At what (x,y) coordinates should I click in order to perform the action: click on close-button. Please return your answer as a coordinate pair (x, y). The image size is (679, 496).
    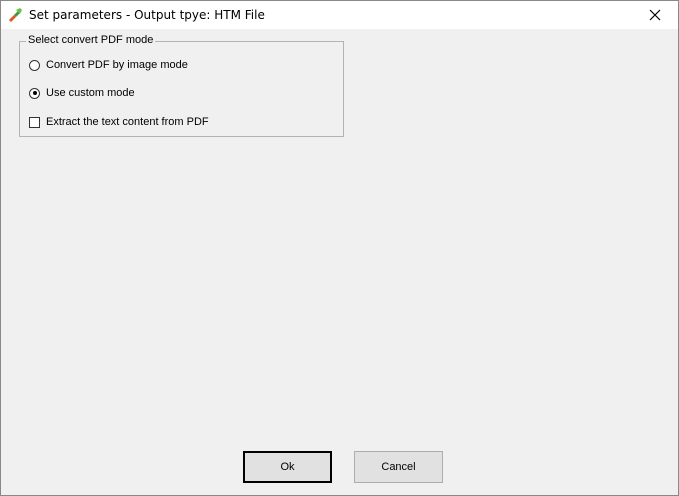
    Looking at the image, I should click on (655, 15).